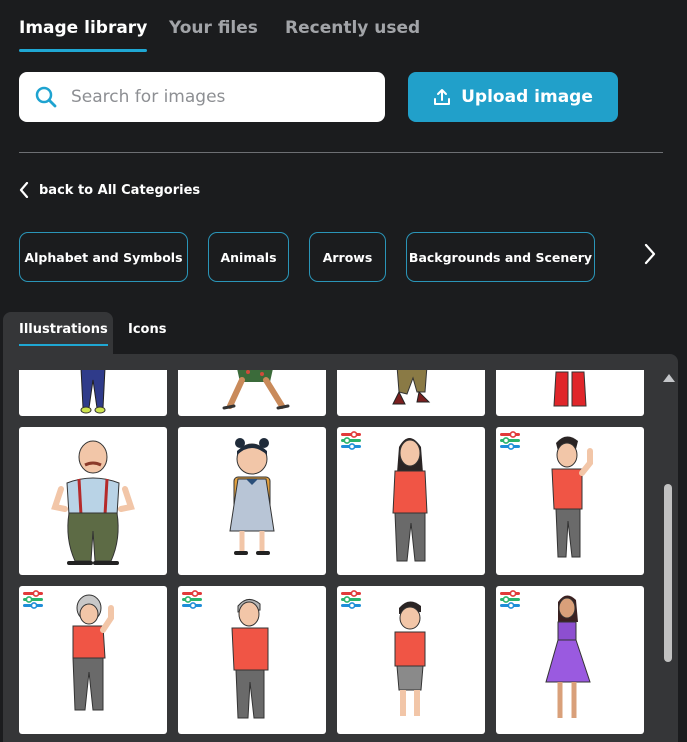 This screenshot has width=687, height=742. I want to click on asset-type-tabs: Illustrations Icons, so click(343, 334).